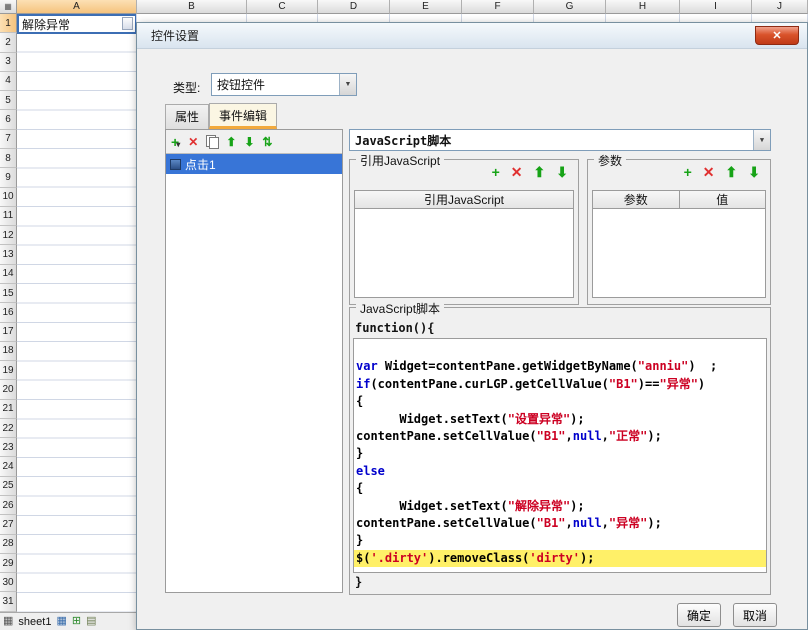 The image size is (808, 630). What do you see at coordinates (679, 244) in the screenshot?
I see `params-table: 参数 值` at bounding box center [679, 244].